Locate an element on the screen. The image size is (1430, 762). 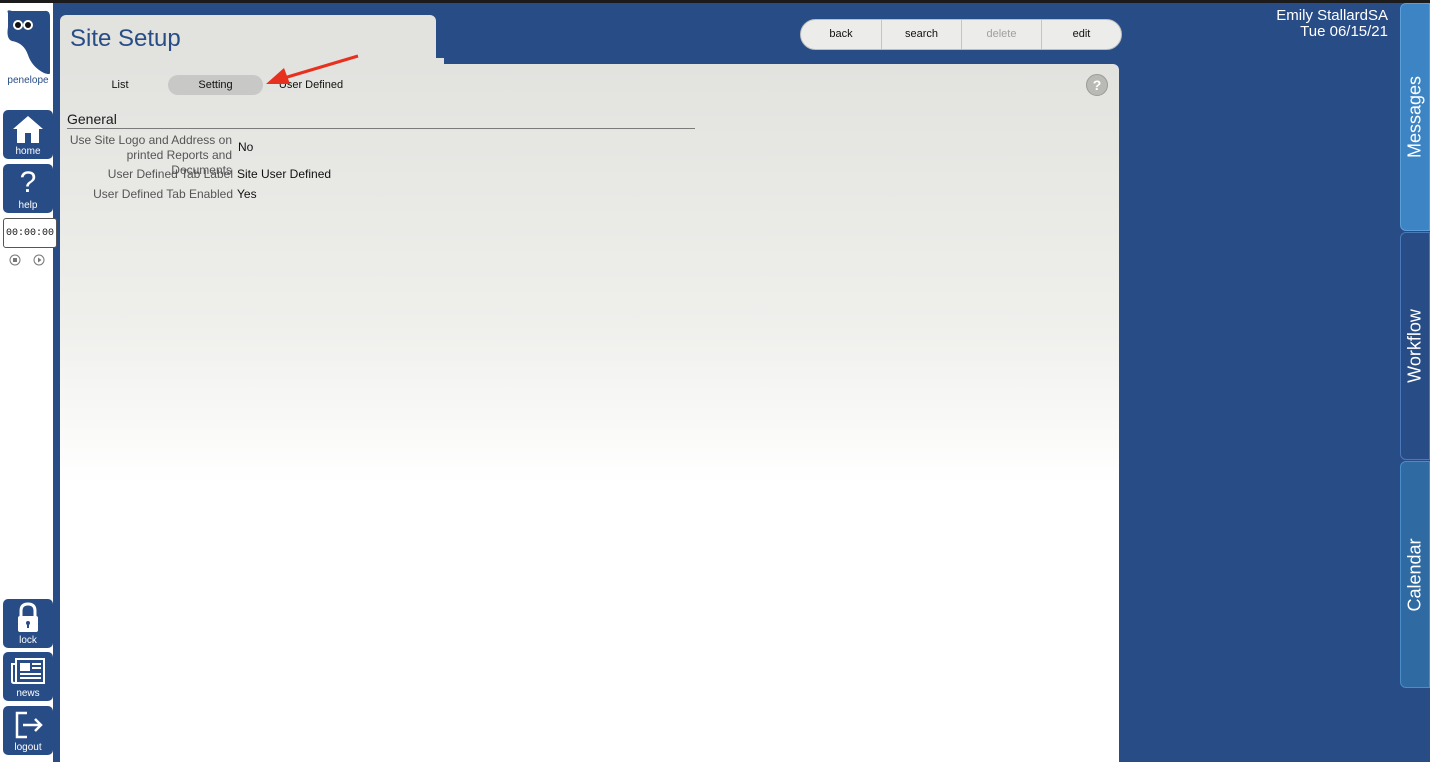
news-button: news is located at coordinates (28, 676).